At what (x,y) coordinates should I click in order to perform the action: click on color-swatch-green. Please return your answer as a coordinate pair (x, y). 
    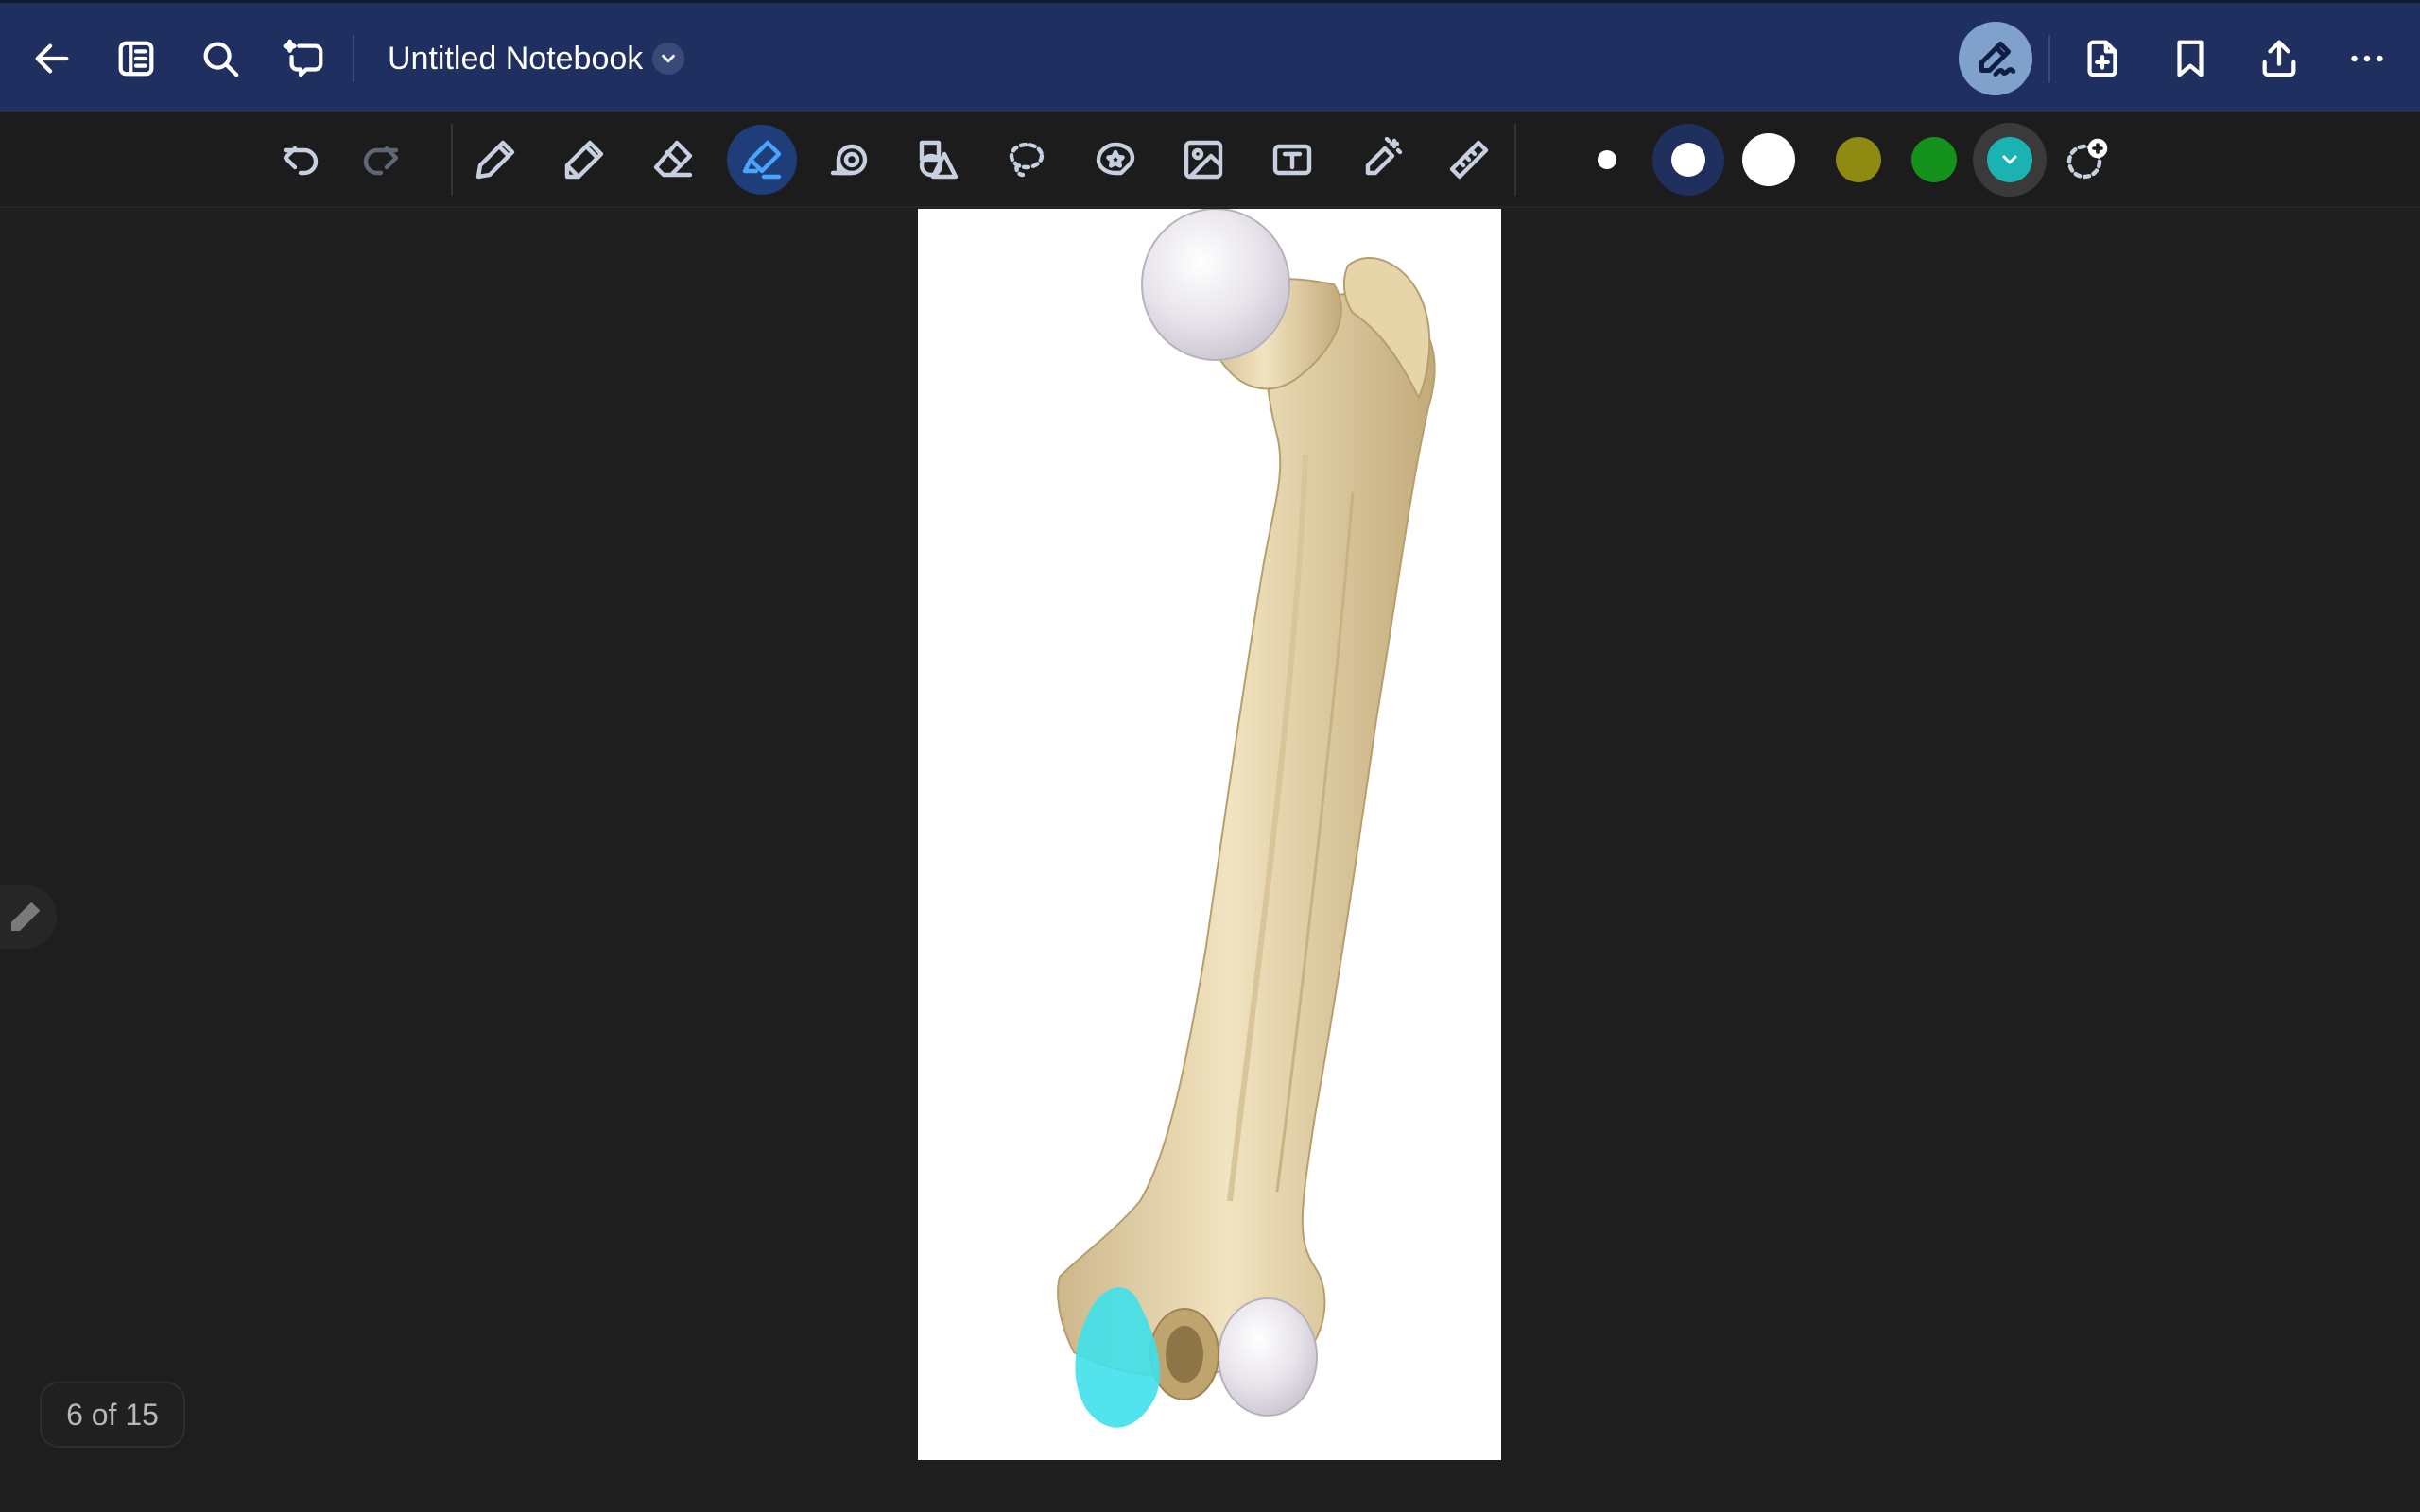
    Looking at the image, I should click on (1934, 159).